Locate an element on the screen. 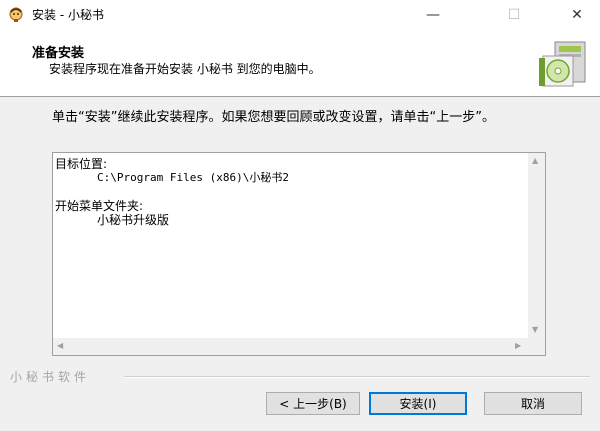  maximize-button: ☐ is located at coordinates (514, 15).